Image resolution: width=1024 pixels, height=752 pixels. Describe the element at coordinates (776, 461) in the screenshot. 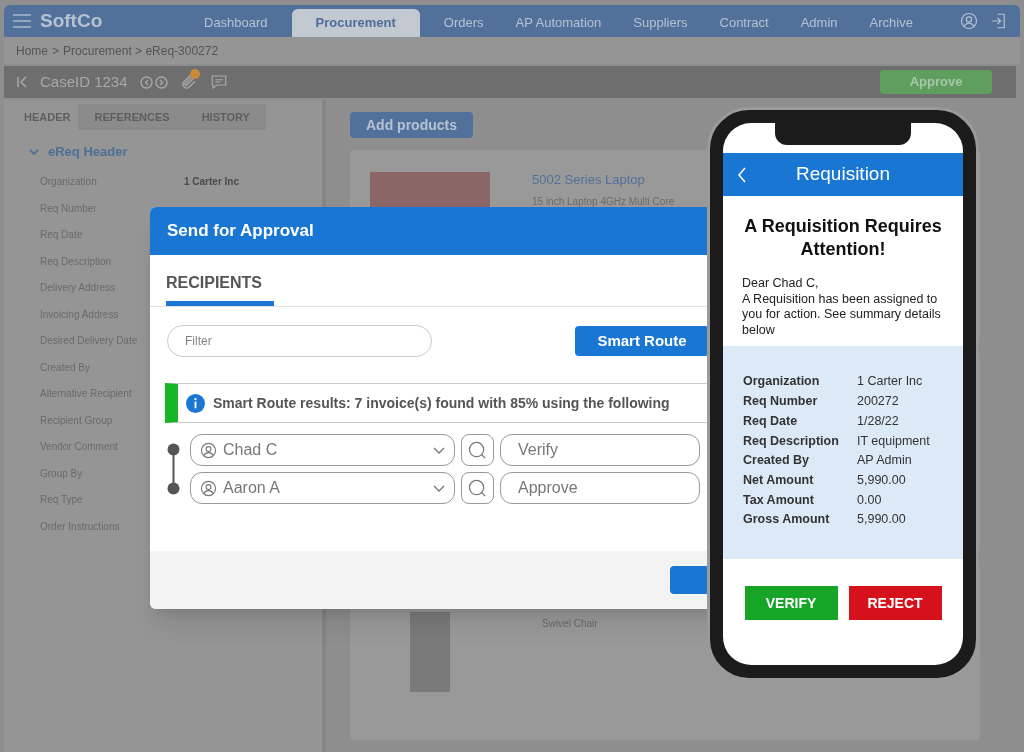

I see `detail-label: Created By` at that location.